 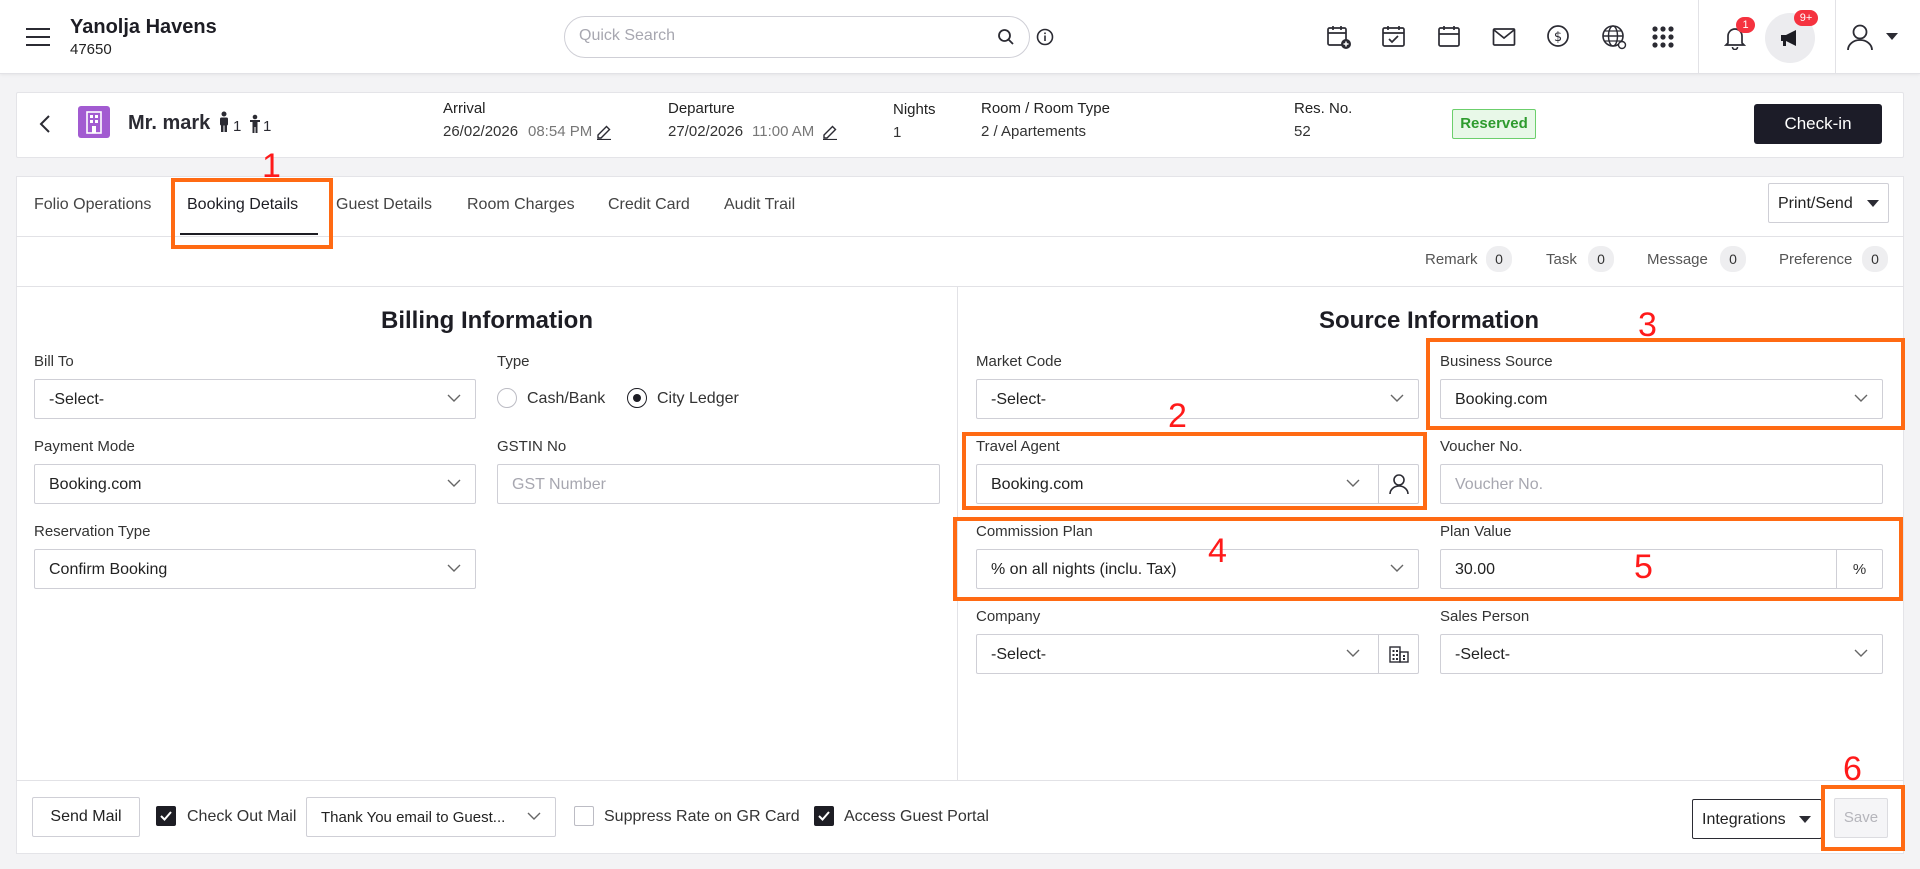 What do you see at coordinates (45, 124) in the screenshot?
I see `back-arrow-icon` at bounding box center [45, 124].